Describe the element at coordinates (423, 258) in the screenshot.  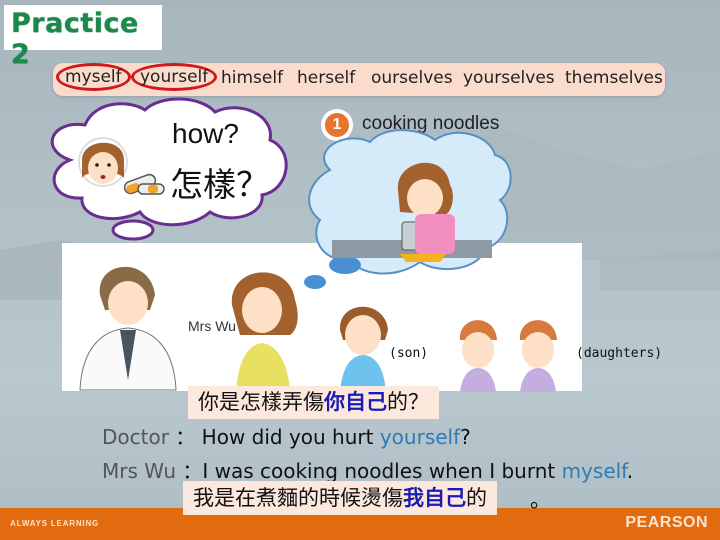
I see `flame-icon` at that location.